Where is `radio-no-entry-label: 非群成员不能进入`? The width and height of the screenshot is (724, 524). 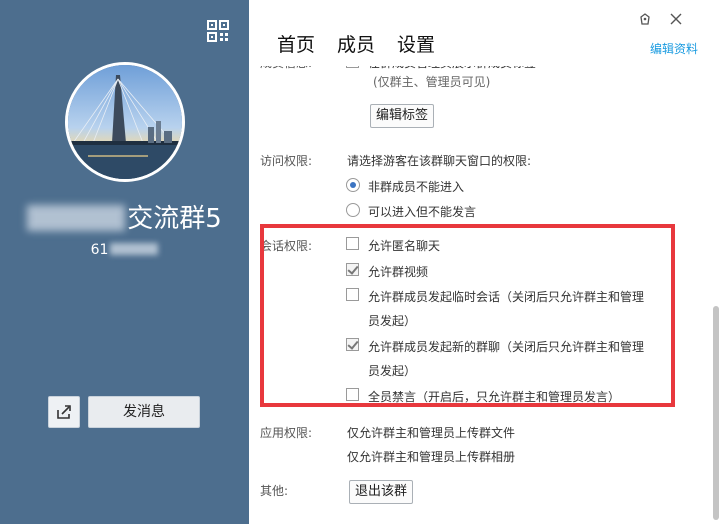 radio-no-entry-label: 非群成员不能进入 is located at coordinates (416, 187).